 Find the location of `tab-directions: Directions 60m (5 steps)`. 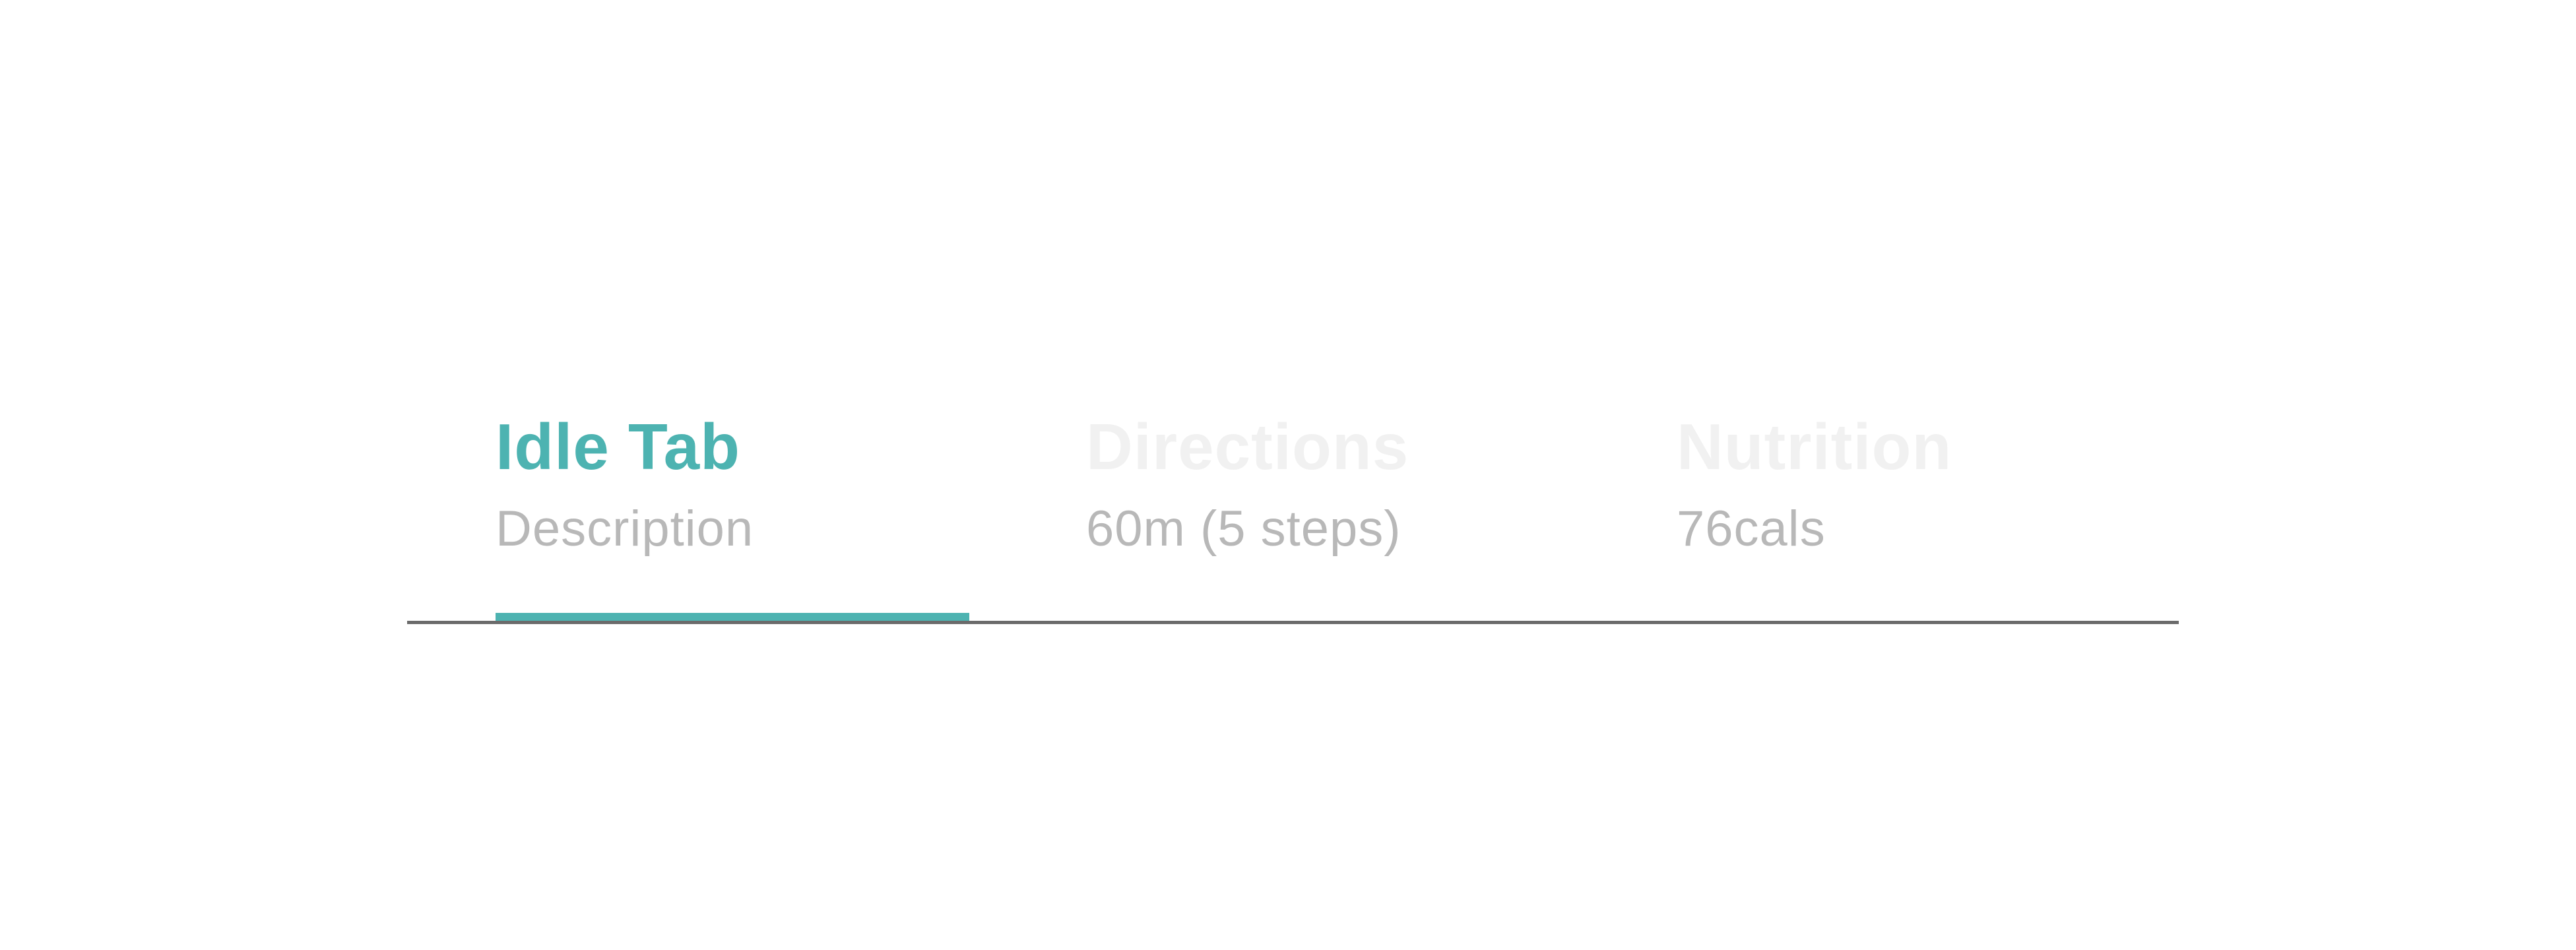

tab-directions: Directions 60m (5 steps) is located at coordinates (1323, 508).